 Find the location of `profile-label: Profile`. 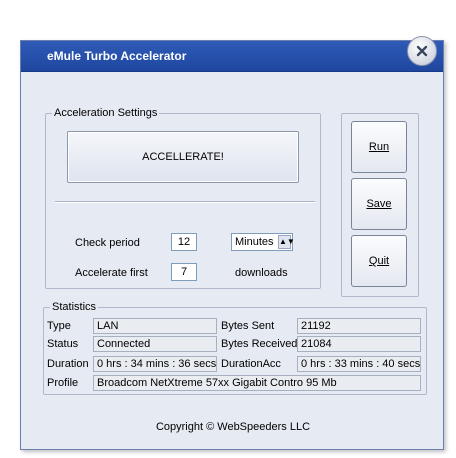

profile-label: Profile is located at coordinates (63, 383).